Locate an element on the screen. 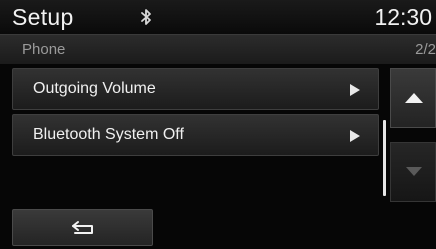 The height and width of the screenshot is (249, 436). back-button is located at coordinates (82, 227).